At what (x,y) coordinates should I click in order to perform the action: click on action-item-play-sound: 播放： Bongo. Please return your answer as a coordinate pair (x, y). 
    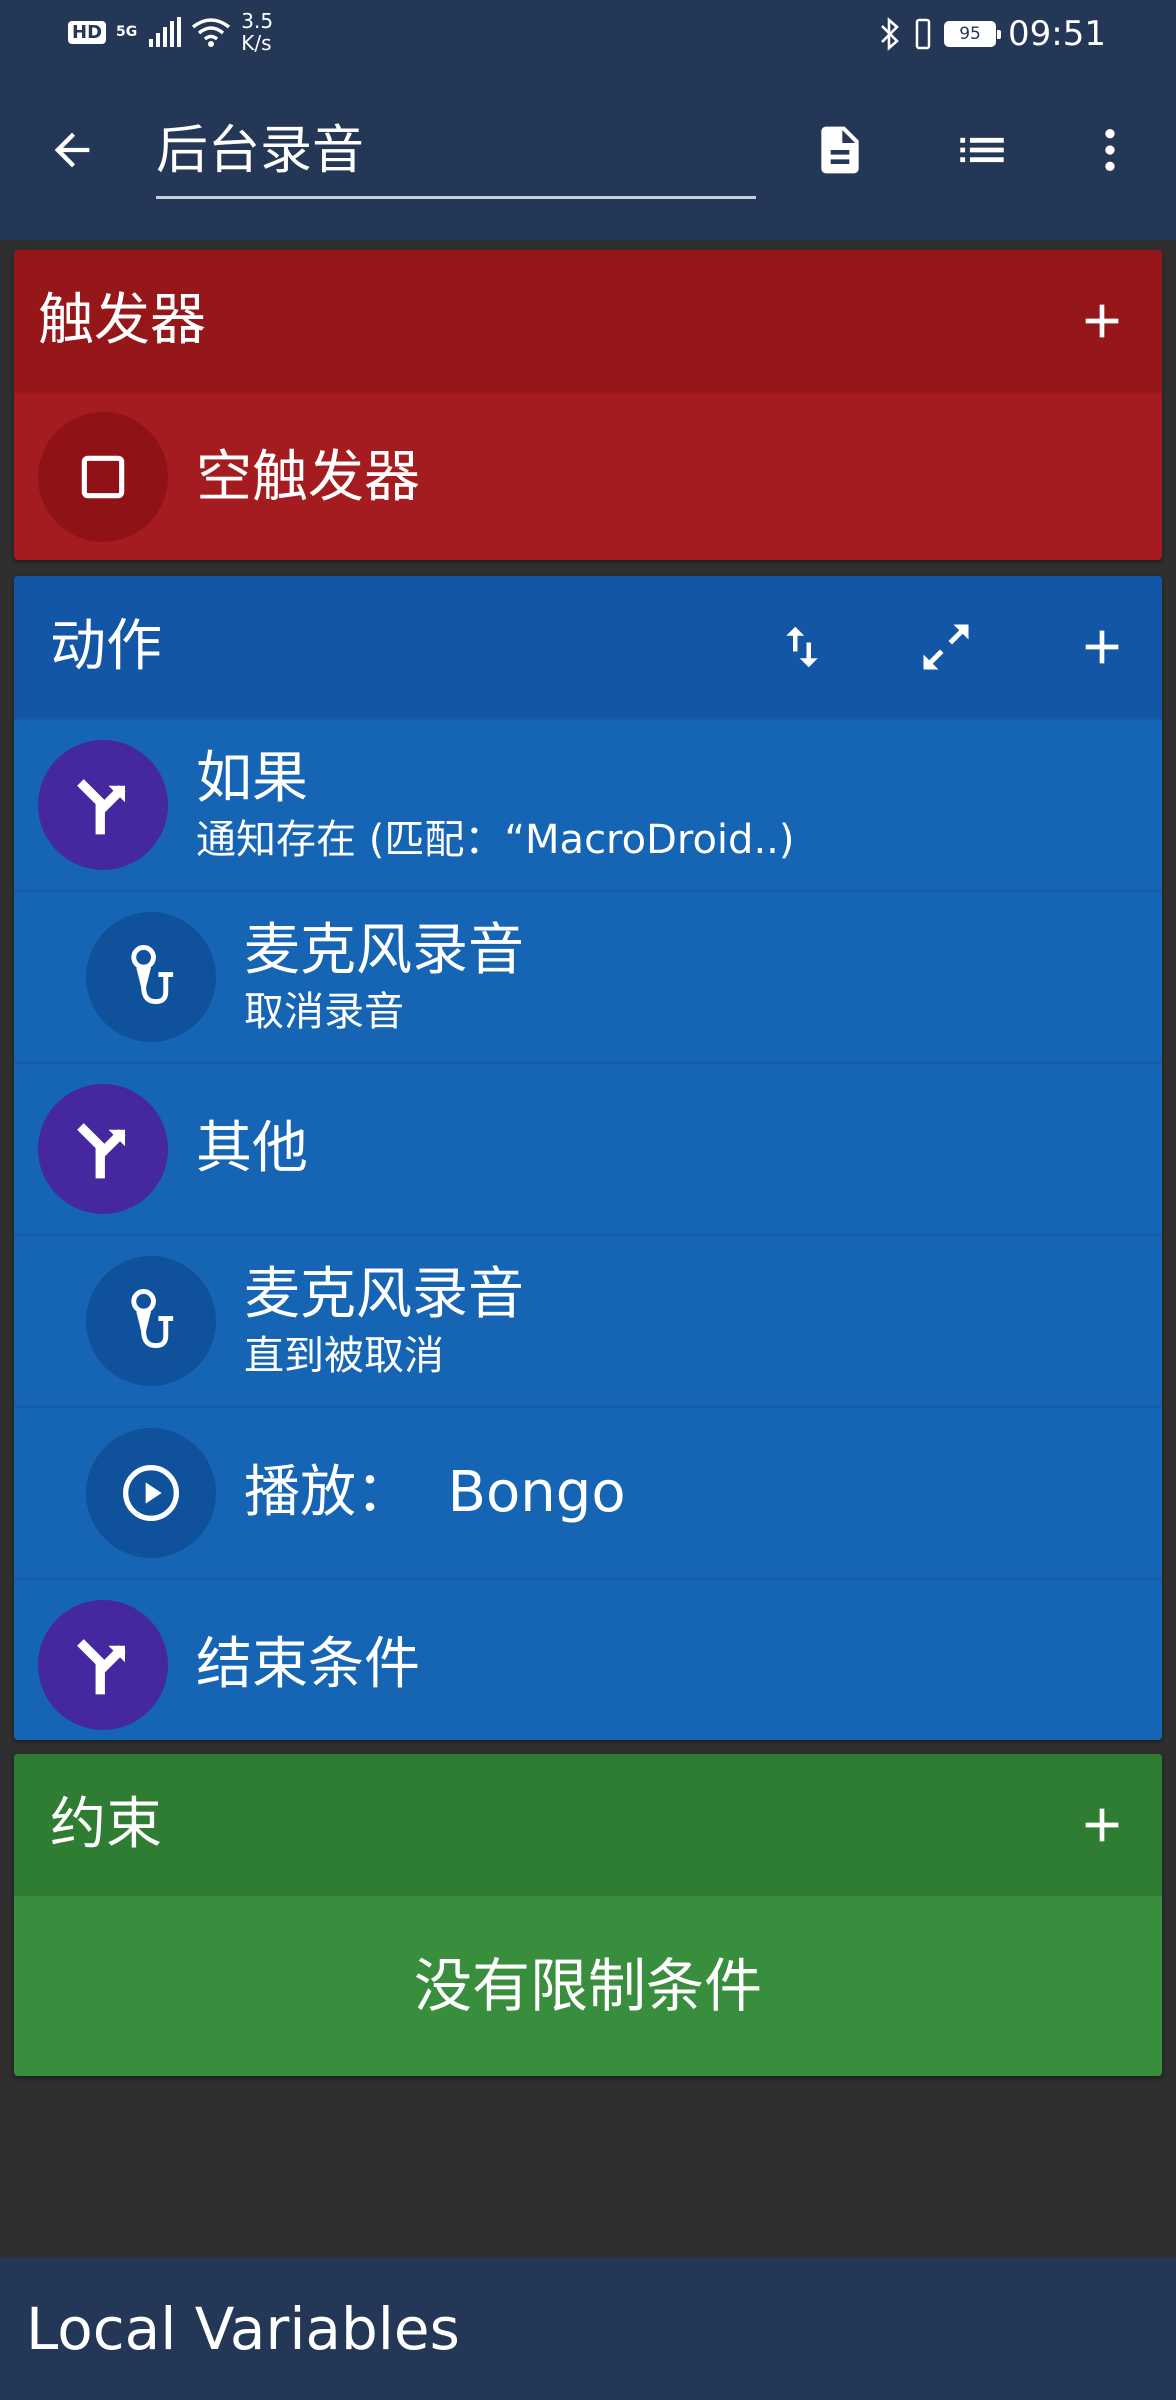
    Looking at the image, I should click on (588, 1492).